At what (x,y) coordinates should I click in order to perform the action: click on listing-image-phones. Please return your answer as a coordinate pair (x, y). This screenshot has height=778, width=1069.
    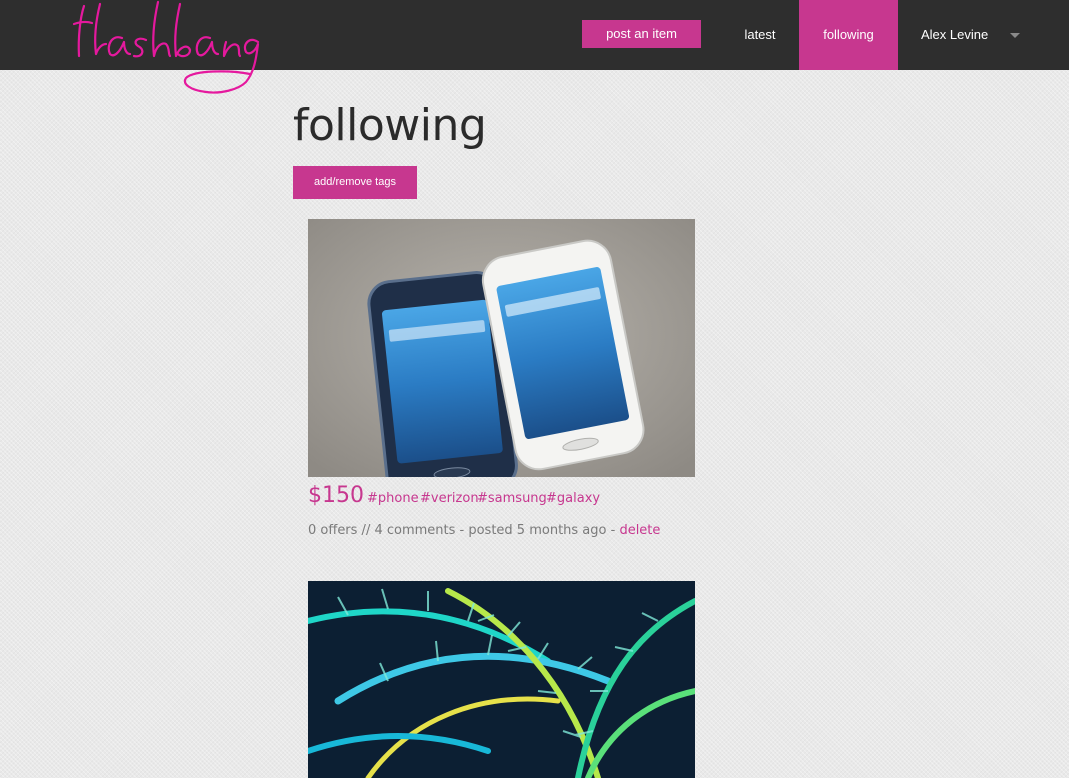
    Looking at the image, I should click on (501, 348).